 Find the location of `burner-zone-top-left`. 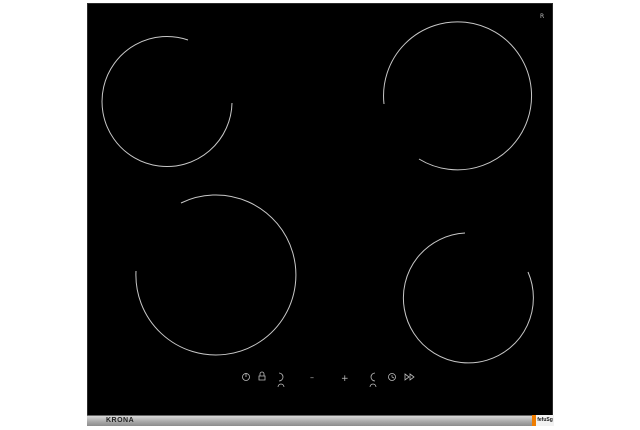

burner-zone-top-left is located at coordinates (167, 102).